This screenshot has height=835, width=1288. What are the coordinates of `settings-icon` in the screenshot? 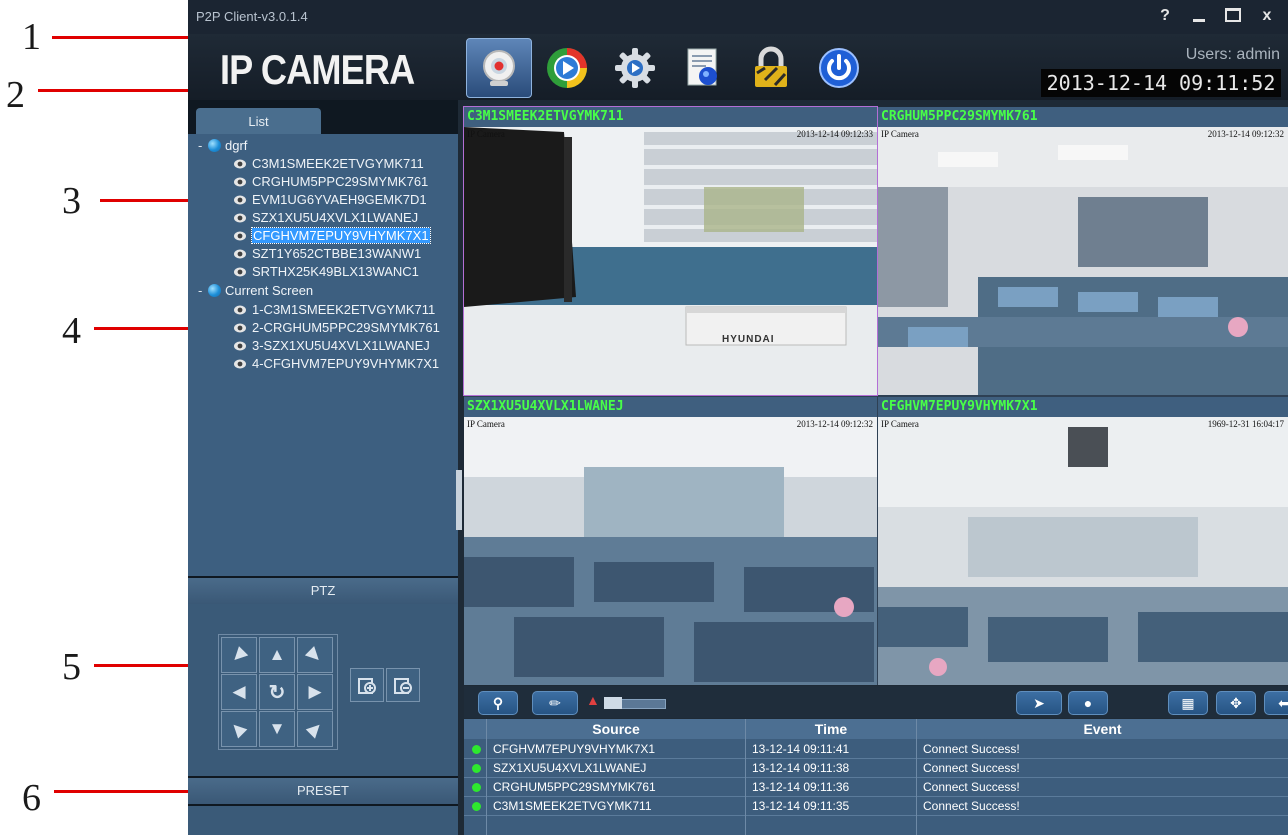 It's located at (635, 68).